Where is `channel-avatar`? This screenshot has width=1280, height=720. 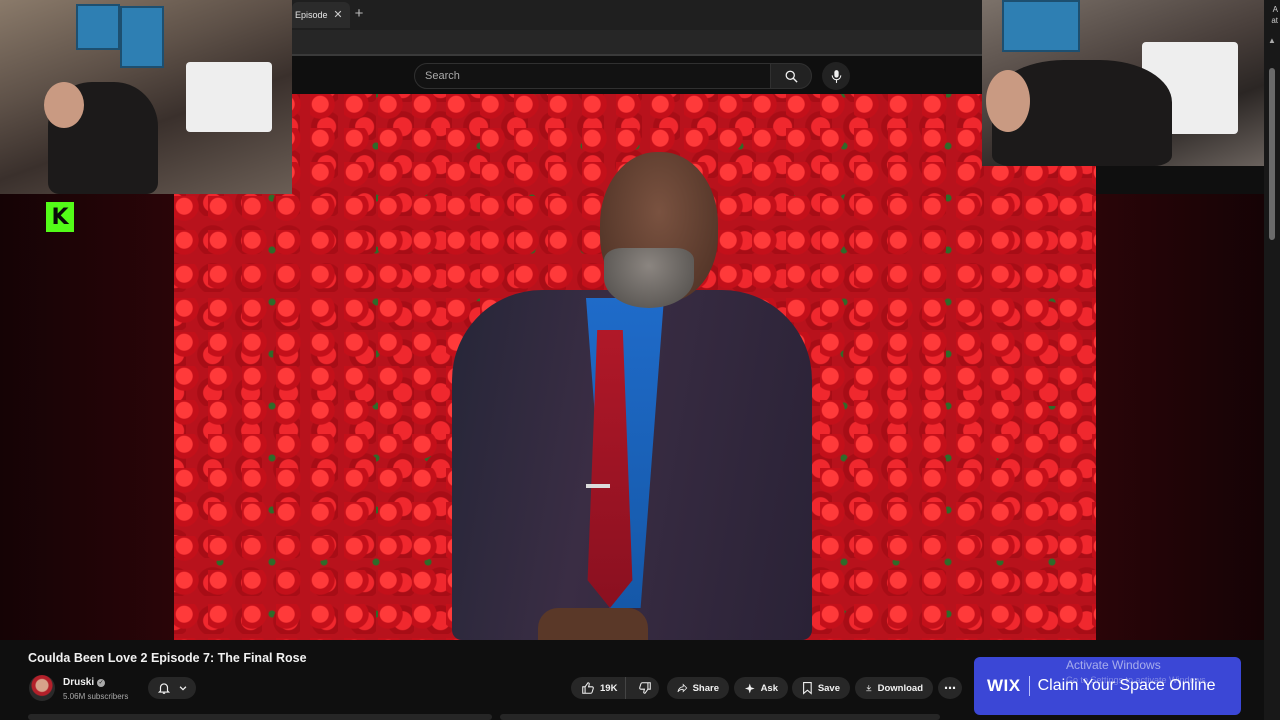
channel-avatar is located at coordinates (42, 688).